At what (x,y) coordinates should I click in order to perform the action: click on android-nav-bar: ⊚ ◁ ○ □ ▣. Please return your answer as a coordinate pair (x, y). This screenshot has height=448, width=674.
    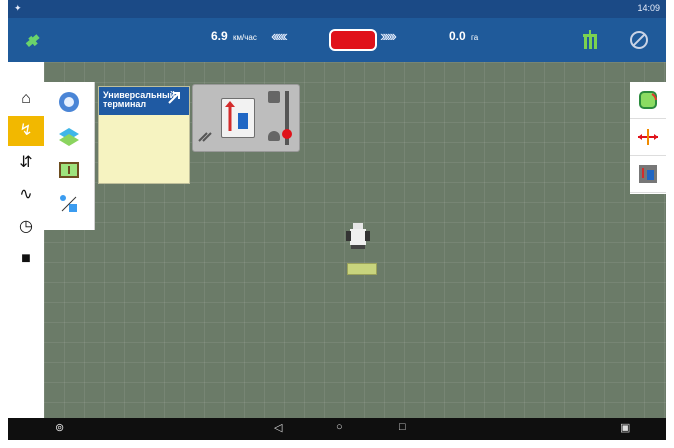
    Looking at the image, I should click on (337, 429).